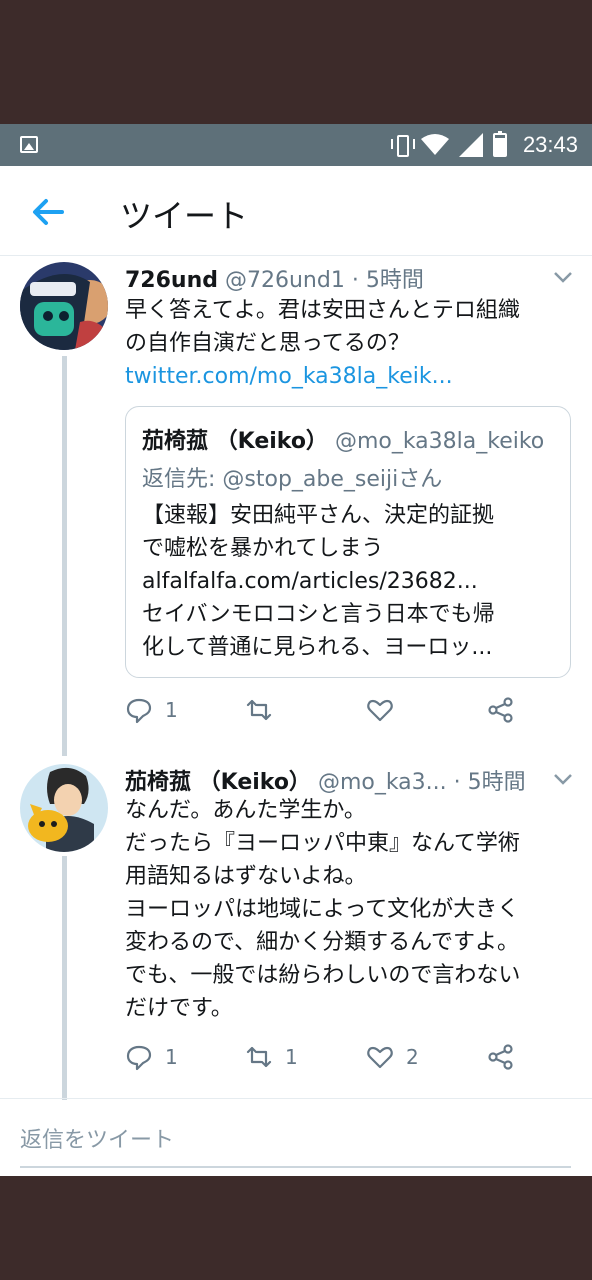 Image resolution: width=592 pixels, height=1280 pixels. I want to click on tweet-text-line: の自作自演だと思ってるの？, so click(267, 343).